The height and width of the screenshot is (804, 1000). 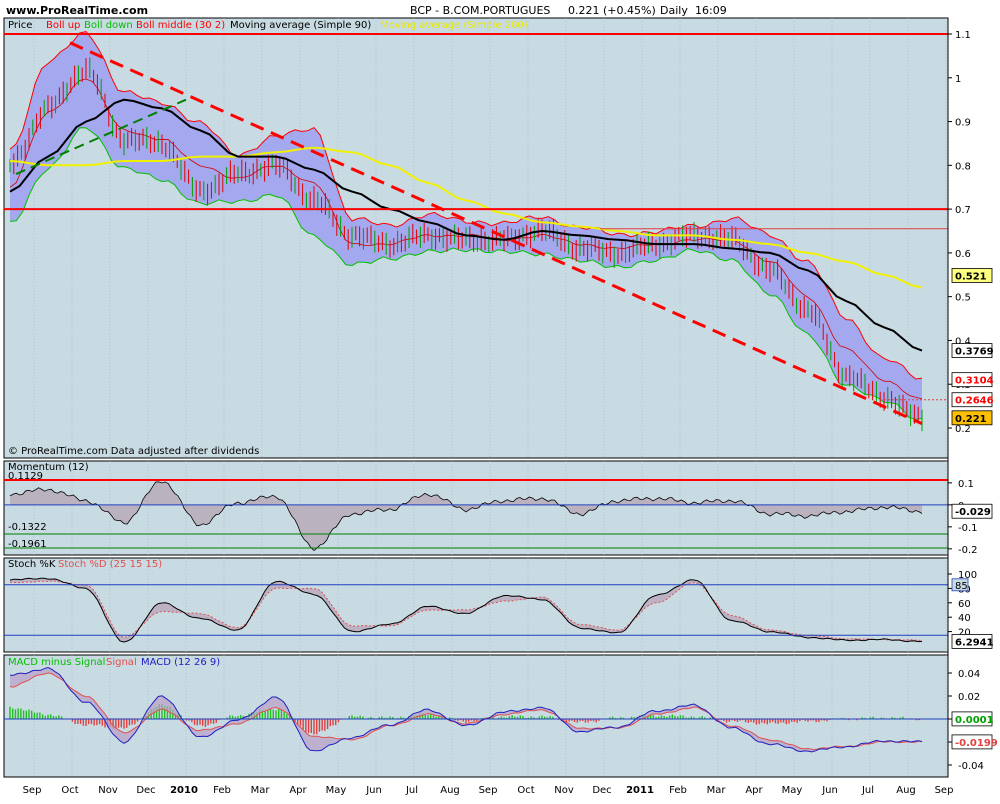 I want to click on momentum-tick-label: -0.1, so click(x=968, y=528).